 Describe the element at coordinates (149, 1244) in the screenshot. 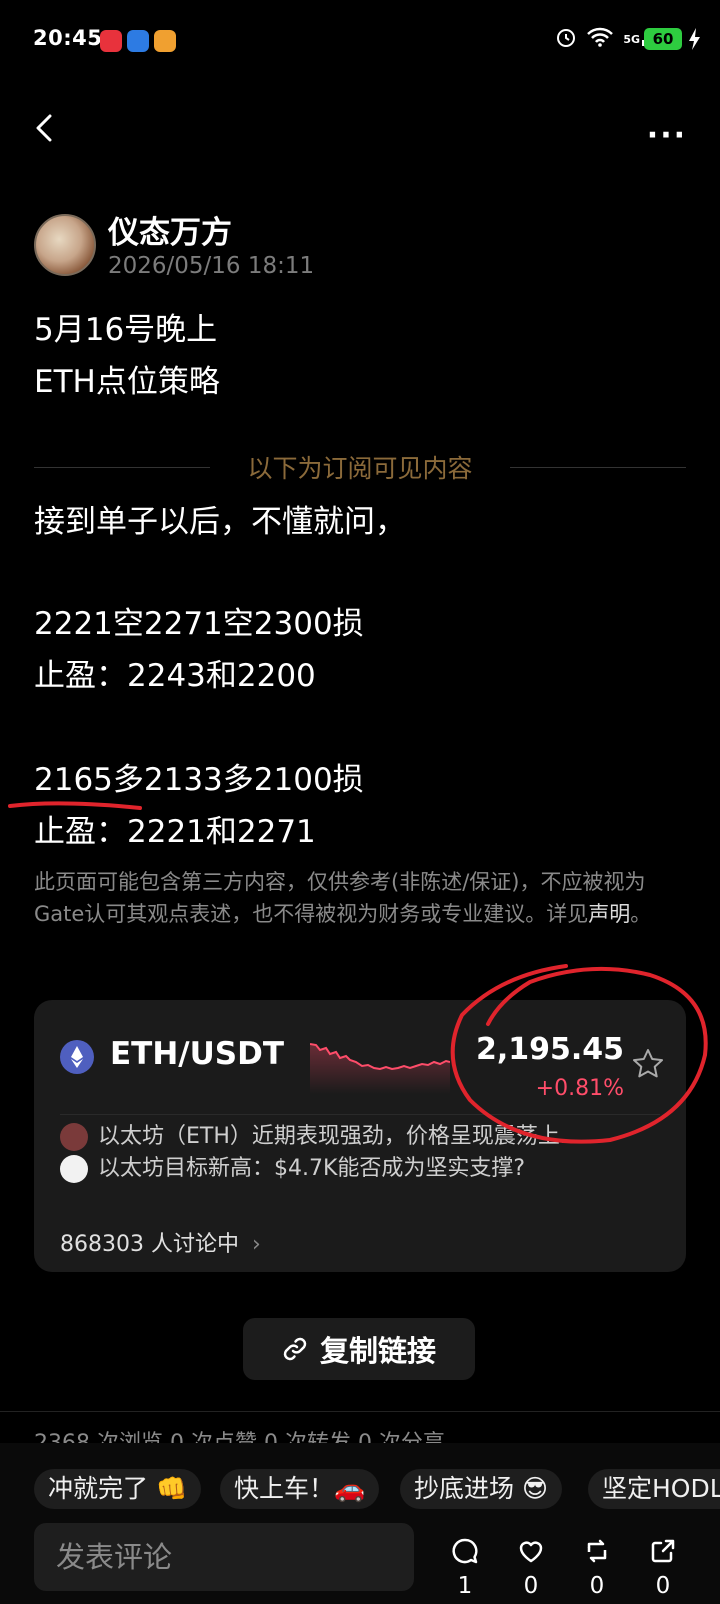

I see `discussion-text: 868303 人讨论中` at that location.